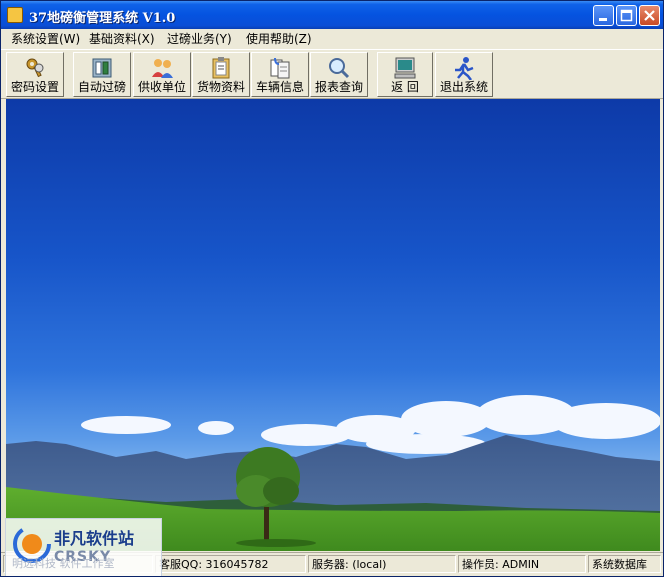 The width and height of the screenshot is (664, 577). I want to click on magnifier-icon, so click(339, 68).